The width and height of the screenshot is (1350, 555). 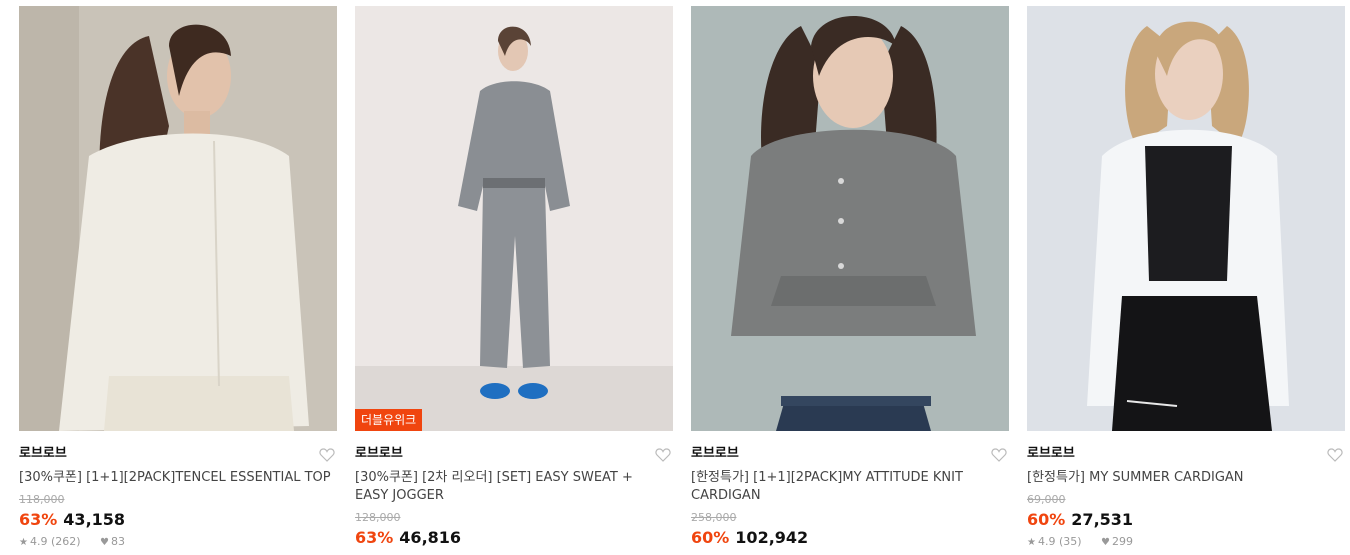 I want to click on rating: 4.9 (35), so click(x=1059, y=541).